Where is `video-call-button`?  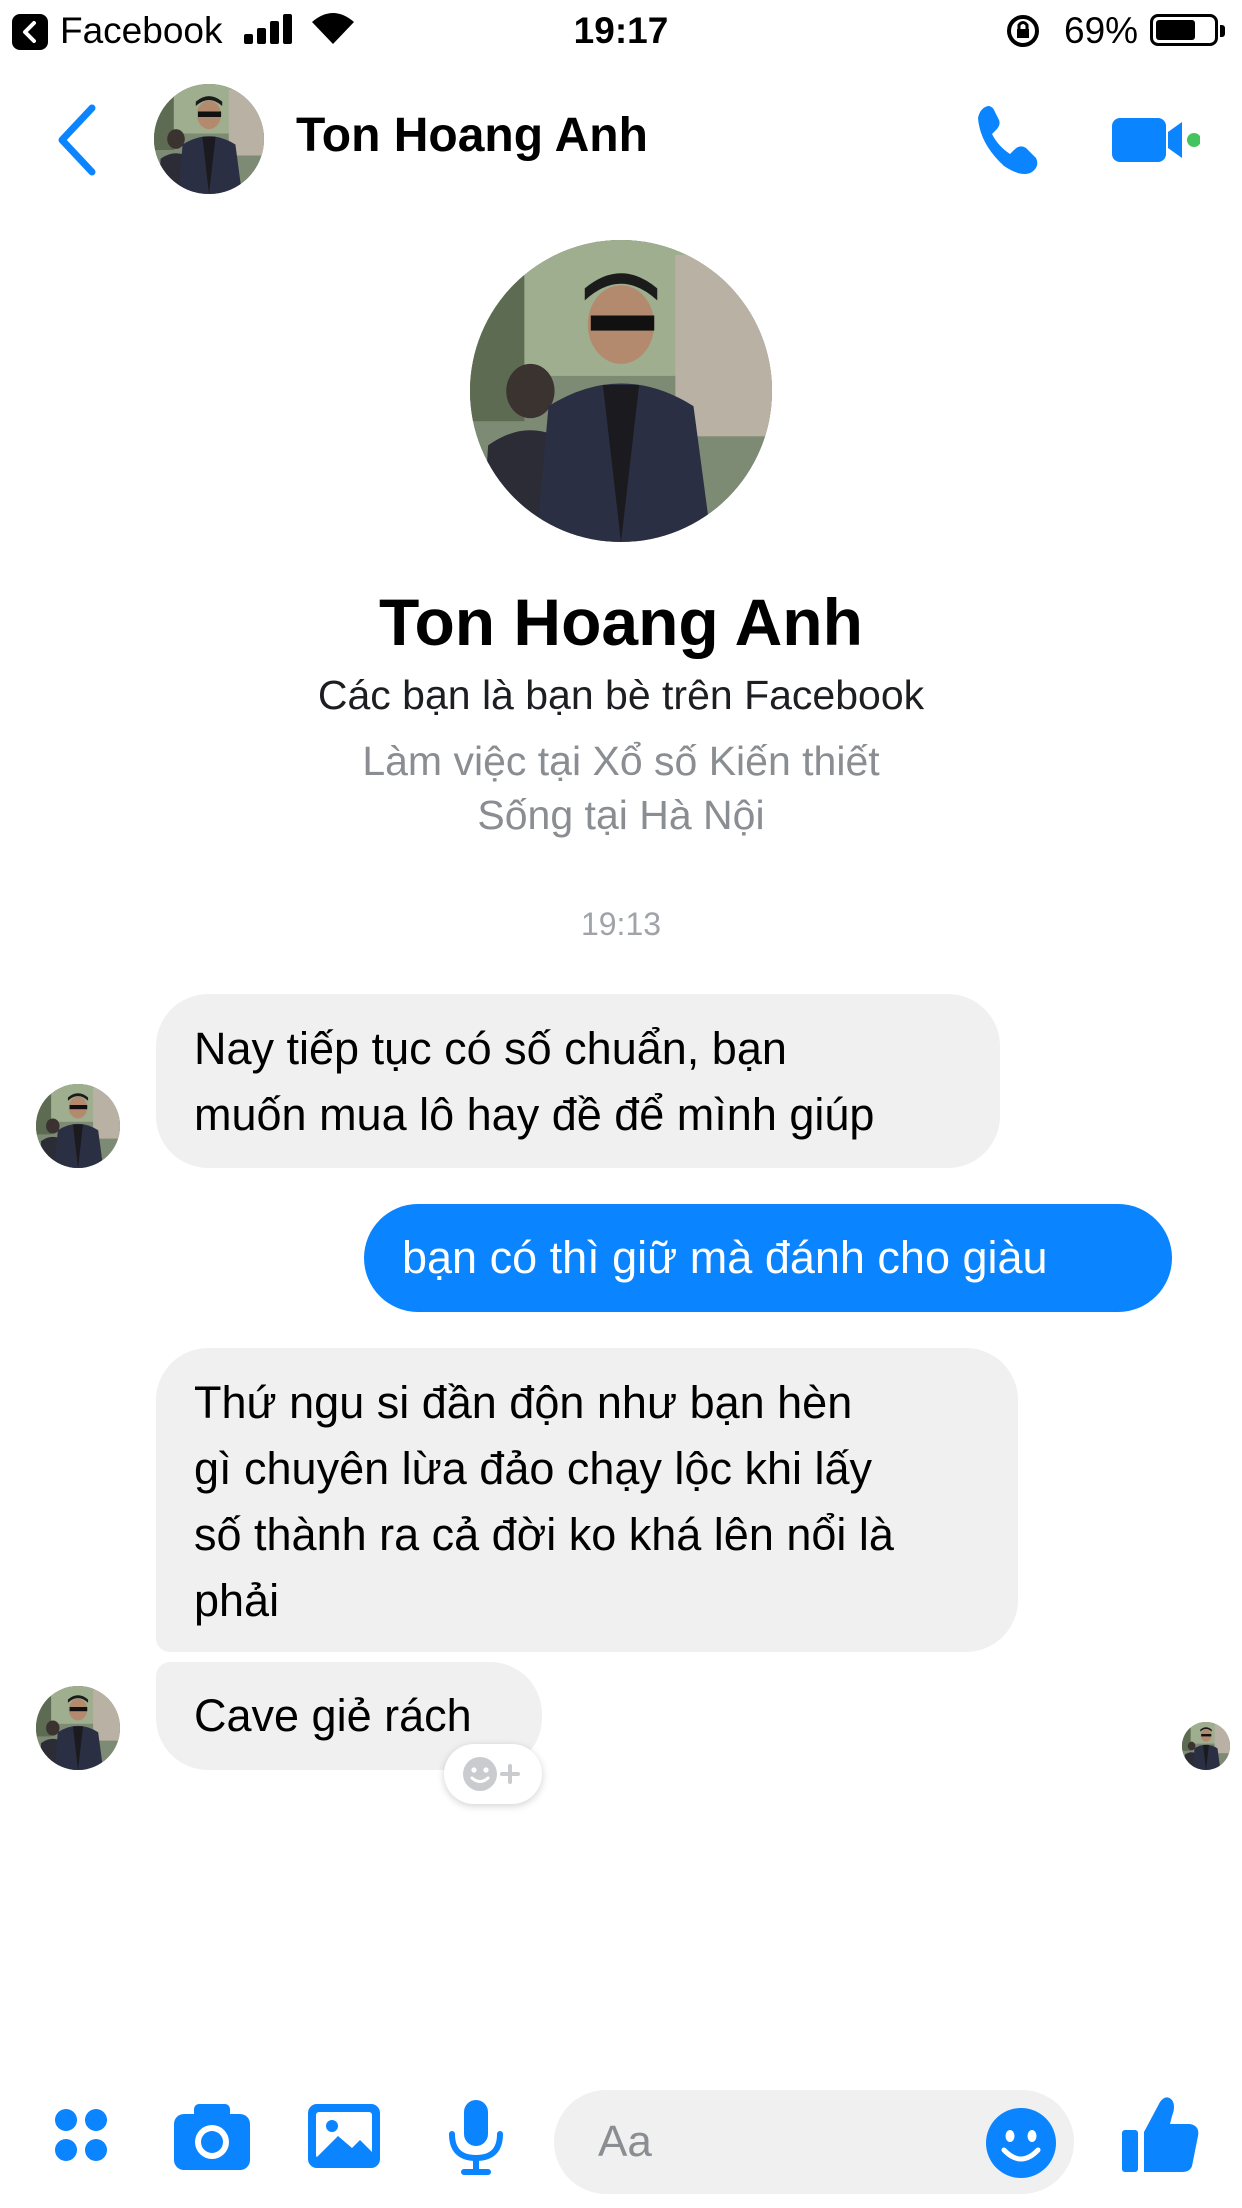 video-call-button is located at coordinates (1155, 140).